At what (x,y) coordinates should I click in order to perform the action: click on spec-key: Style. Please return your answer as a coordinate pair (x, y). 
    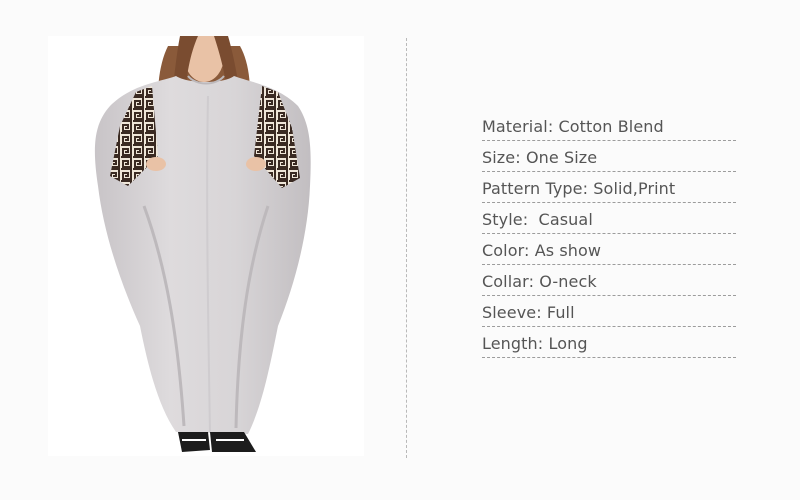
    Looking at the image, I should click on (502, 219).